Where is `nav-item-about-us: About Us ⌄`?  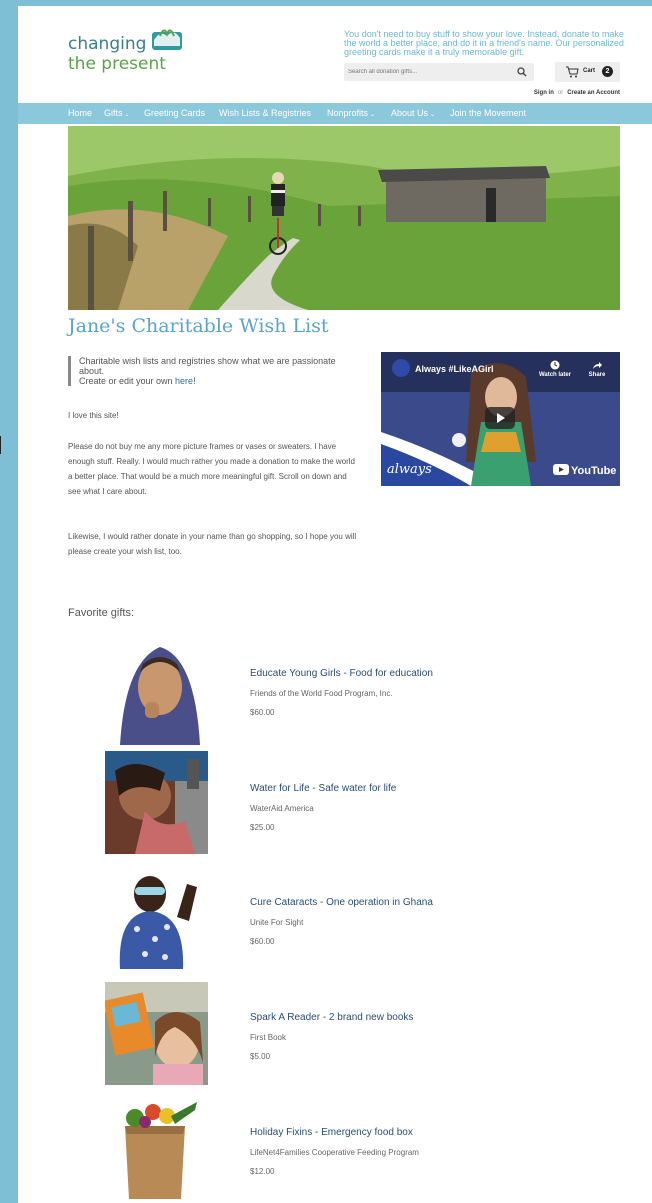 nav-item-about-us: About Us ⌄ is located at coordinates (413, 113).